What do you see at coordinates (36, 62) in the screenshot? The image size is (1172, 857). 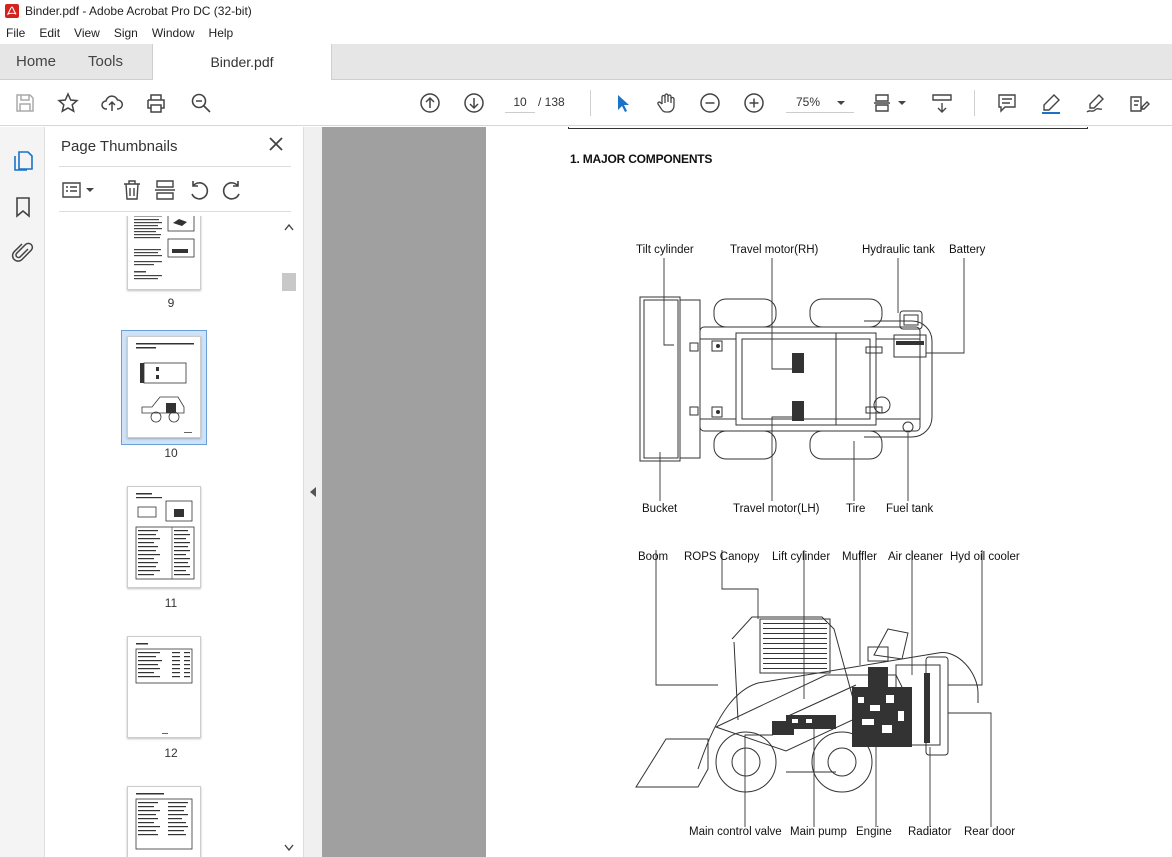 I see `tab-home: Home` at bounding box center [36, 62].